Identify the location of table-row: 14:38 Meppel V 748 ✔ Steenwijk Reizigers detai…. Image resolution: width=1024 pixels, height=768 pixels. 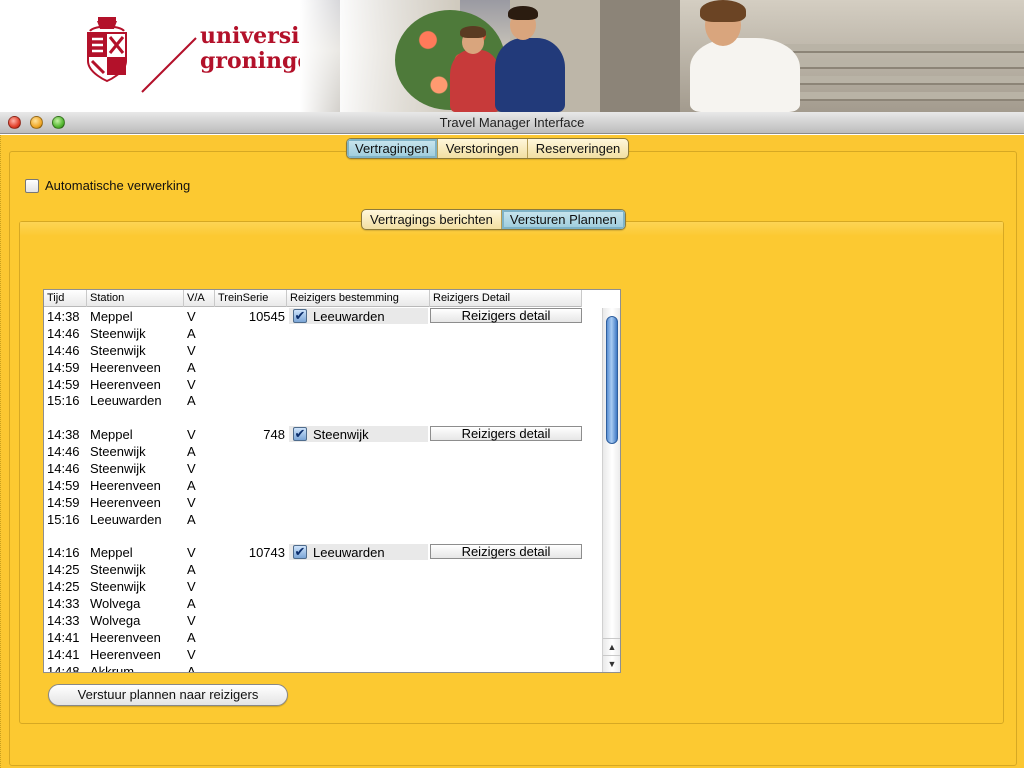
(324, 434).